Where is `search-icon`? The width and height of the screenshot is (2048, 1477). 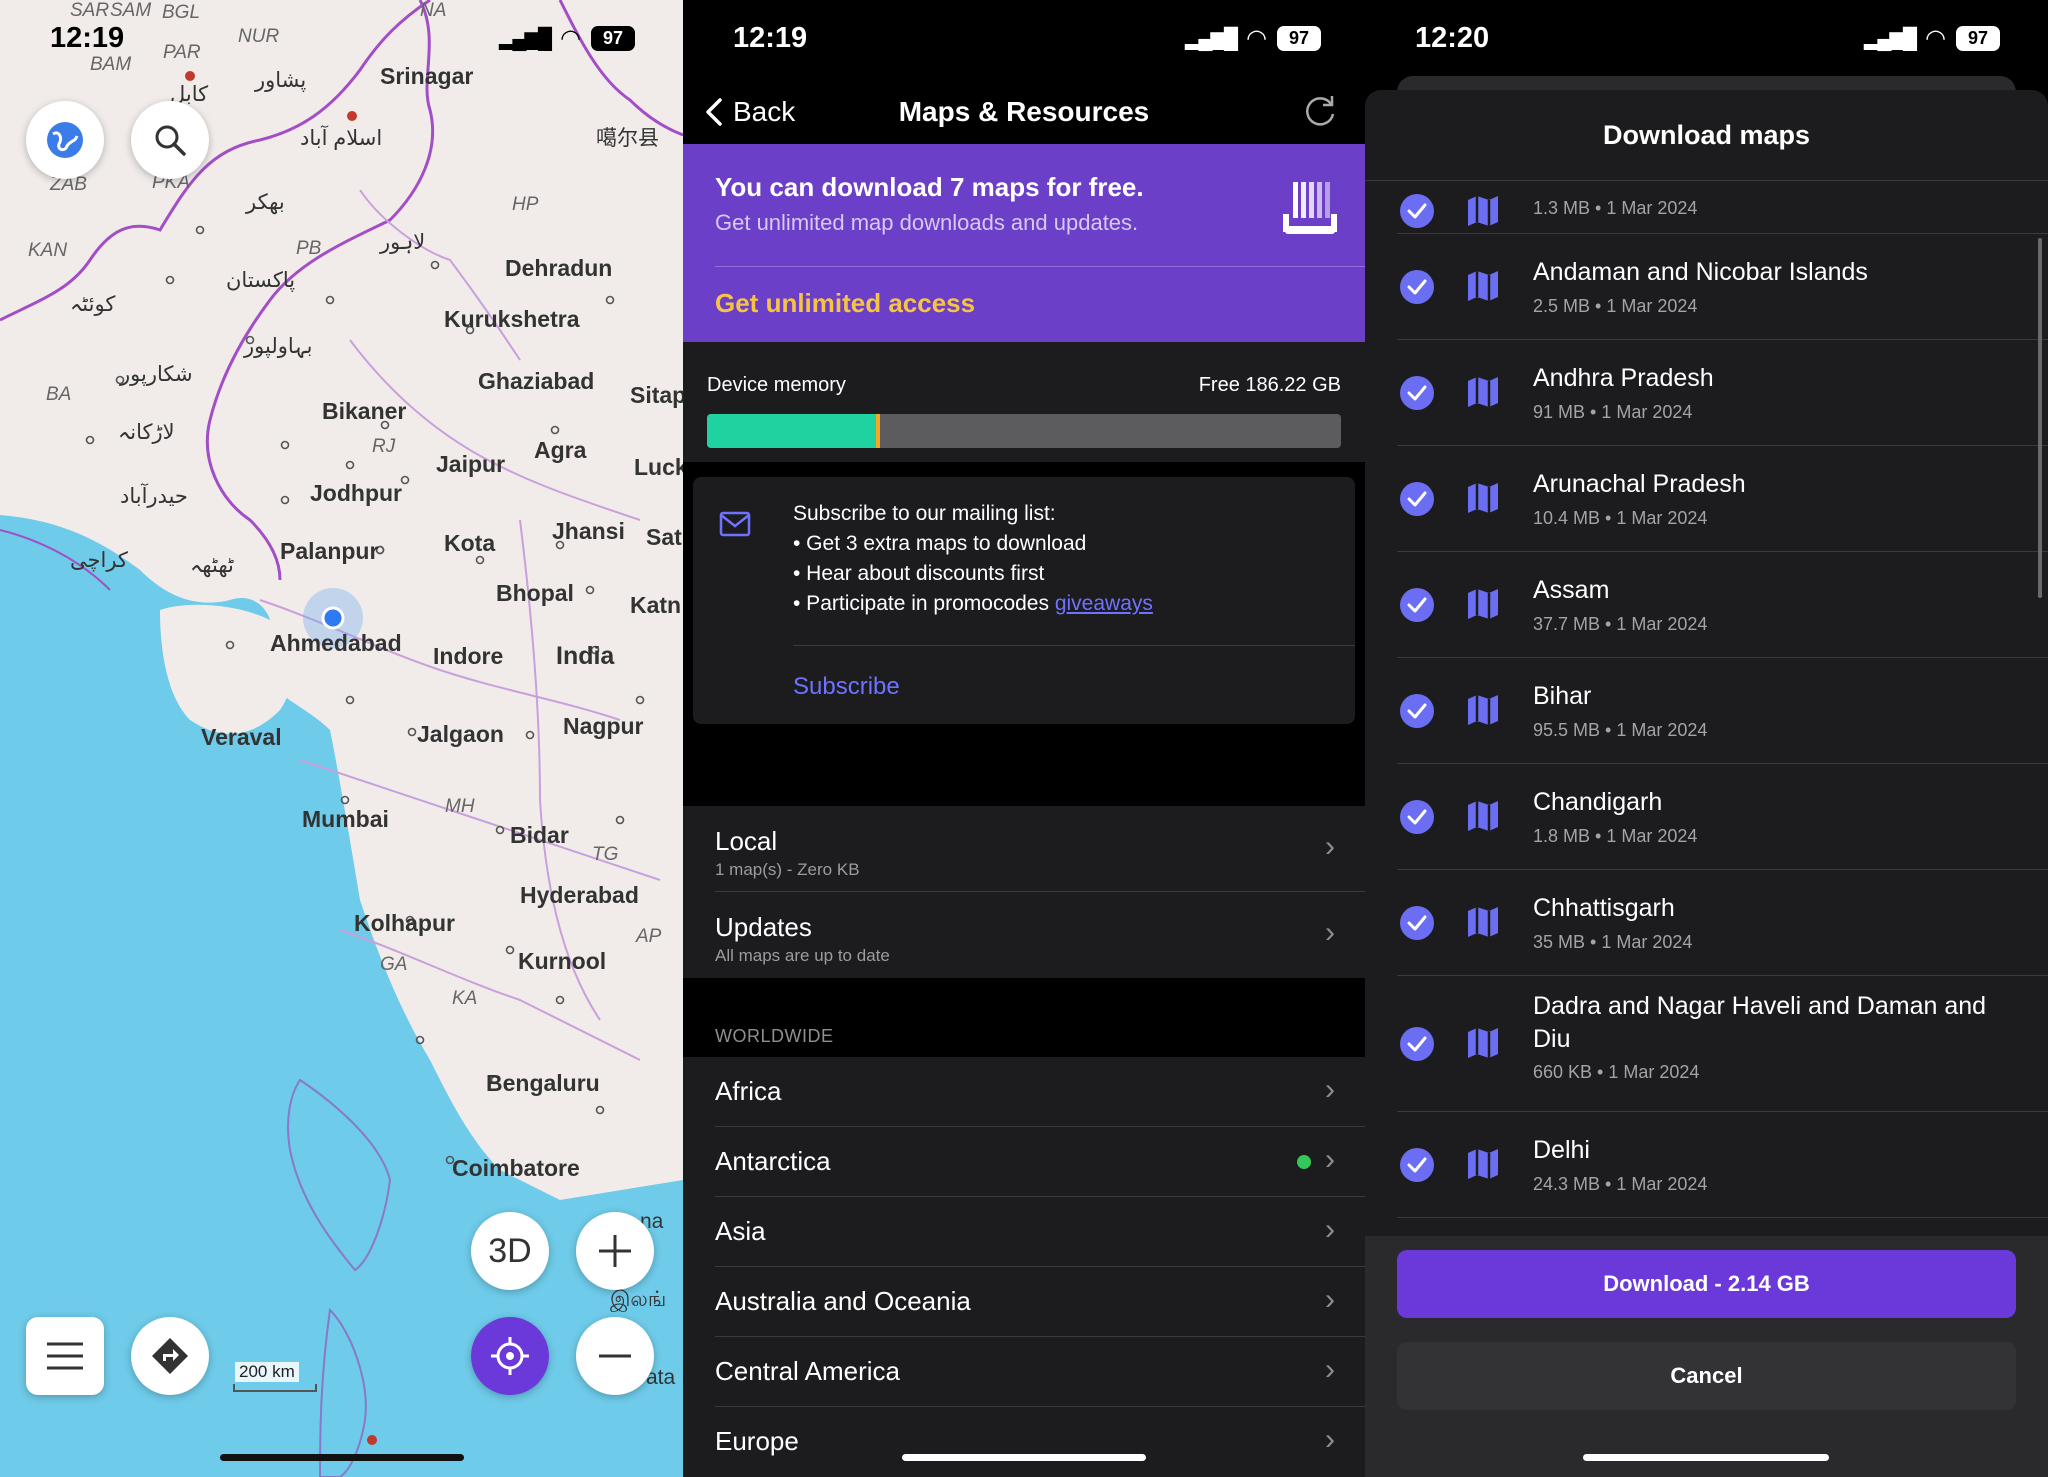 search-icon is located at coordinates (170, 140).